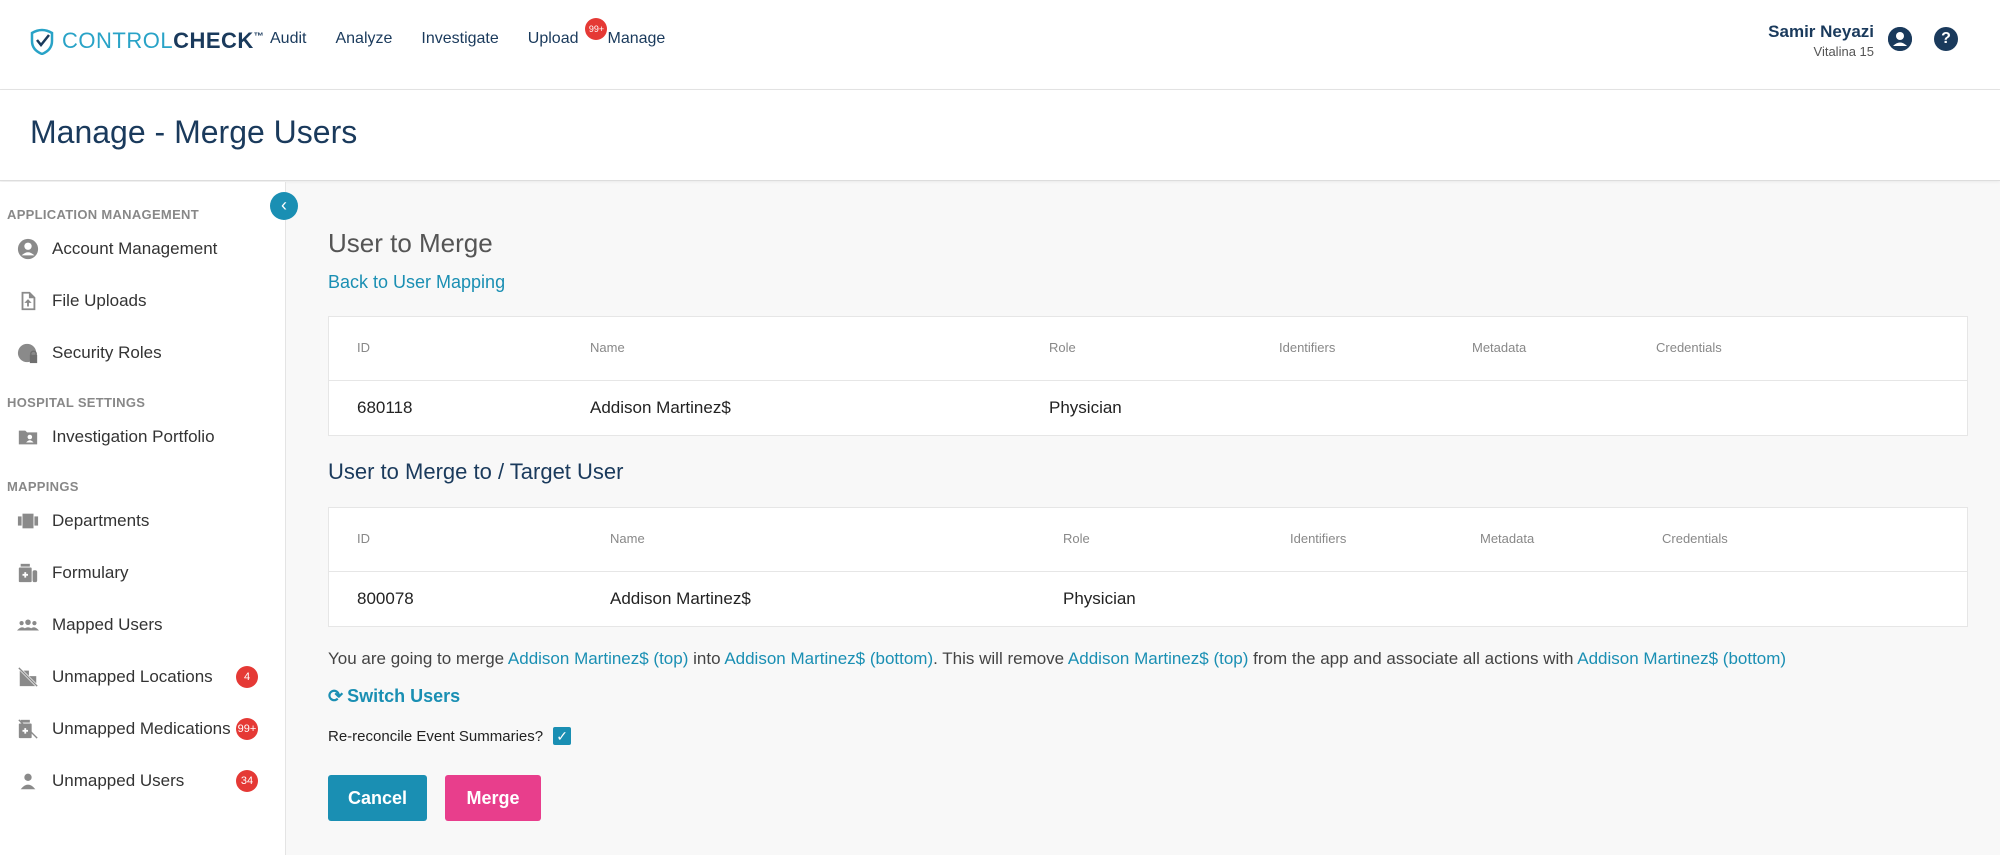 Image resolution: width=2000 pixels, height=855 pixels. Describe the element at coordinates (135, 248) in the screenshot. I see `sidebar-item-label: Account Management` at that location.